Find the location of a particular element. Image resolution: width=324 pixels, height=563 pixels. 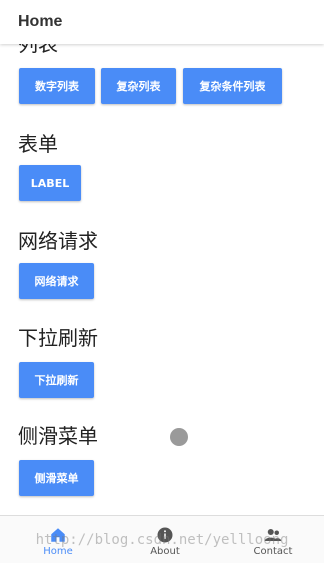

info-icon is located at coordinates (165, 535).